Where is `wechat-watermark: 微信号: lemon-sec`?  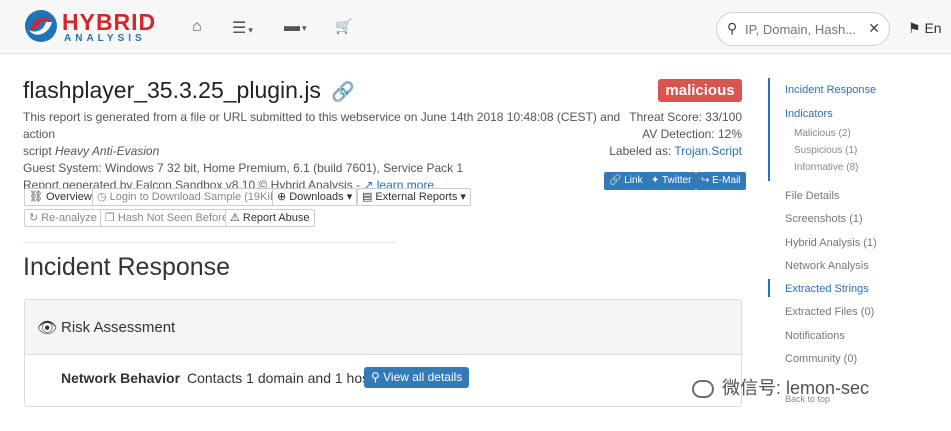
wechat-watermark: 微信号: lemon-sec is located at coordinates (780, 387).